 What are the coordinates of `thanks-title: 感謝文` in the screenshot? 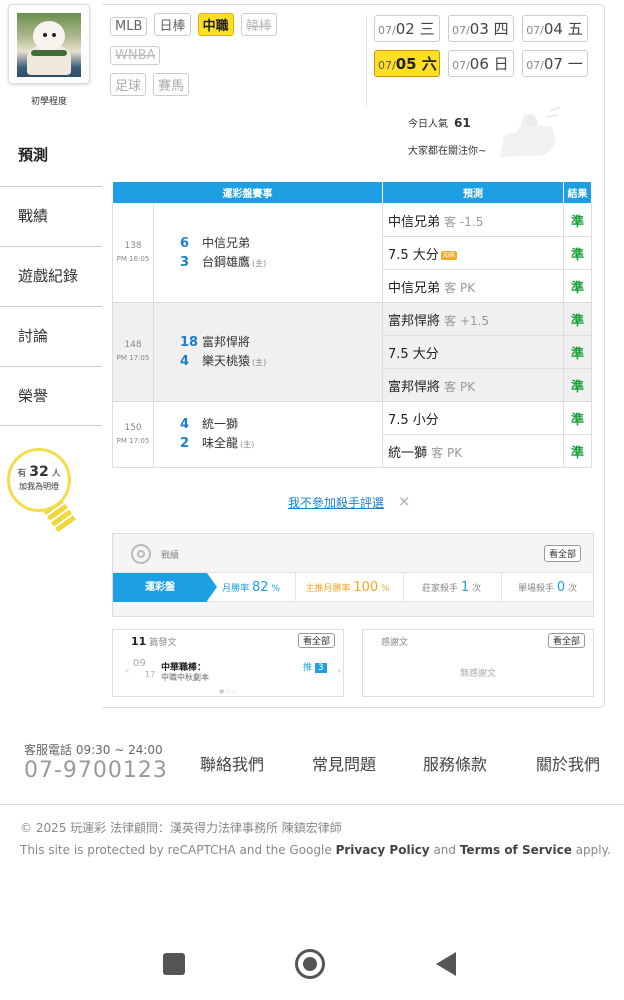 It's located at (395, 643).